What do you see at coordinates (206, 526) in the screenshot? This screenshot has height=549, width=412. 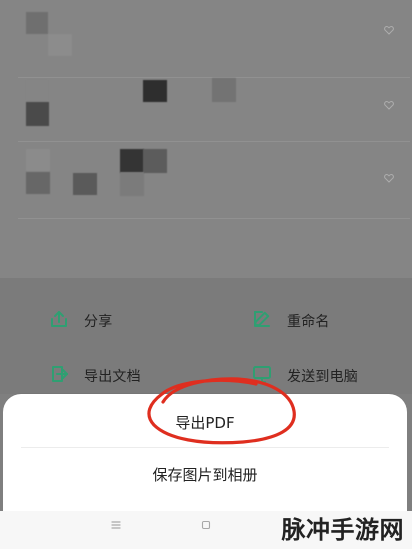 I see `home-icon` at bounding box center [206, 526].